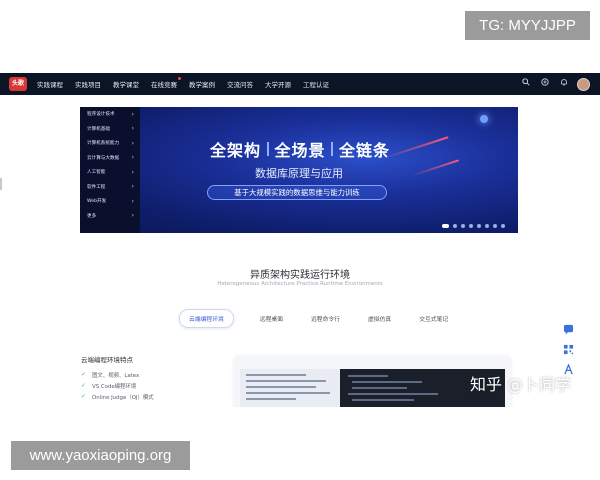 This screenshot has width=600, height=480. What do you see at coordinates (267, 149) in the screenshot?
I see `headline-divider` at bounding box center [267, 149].